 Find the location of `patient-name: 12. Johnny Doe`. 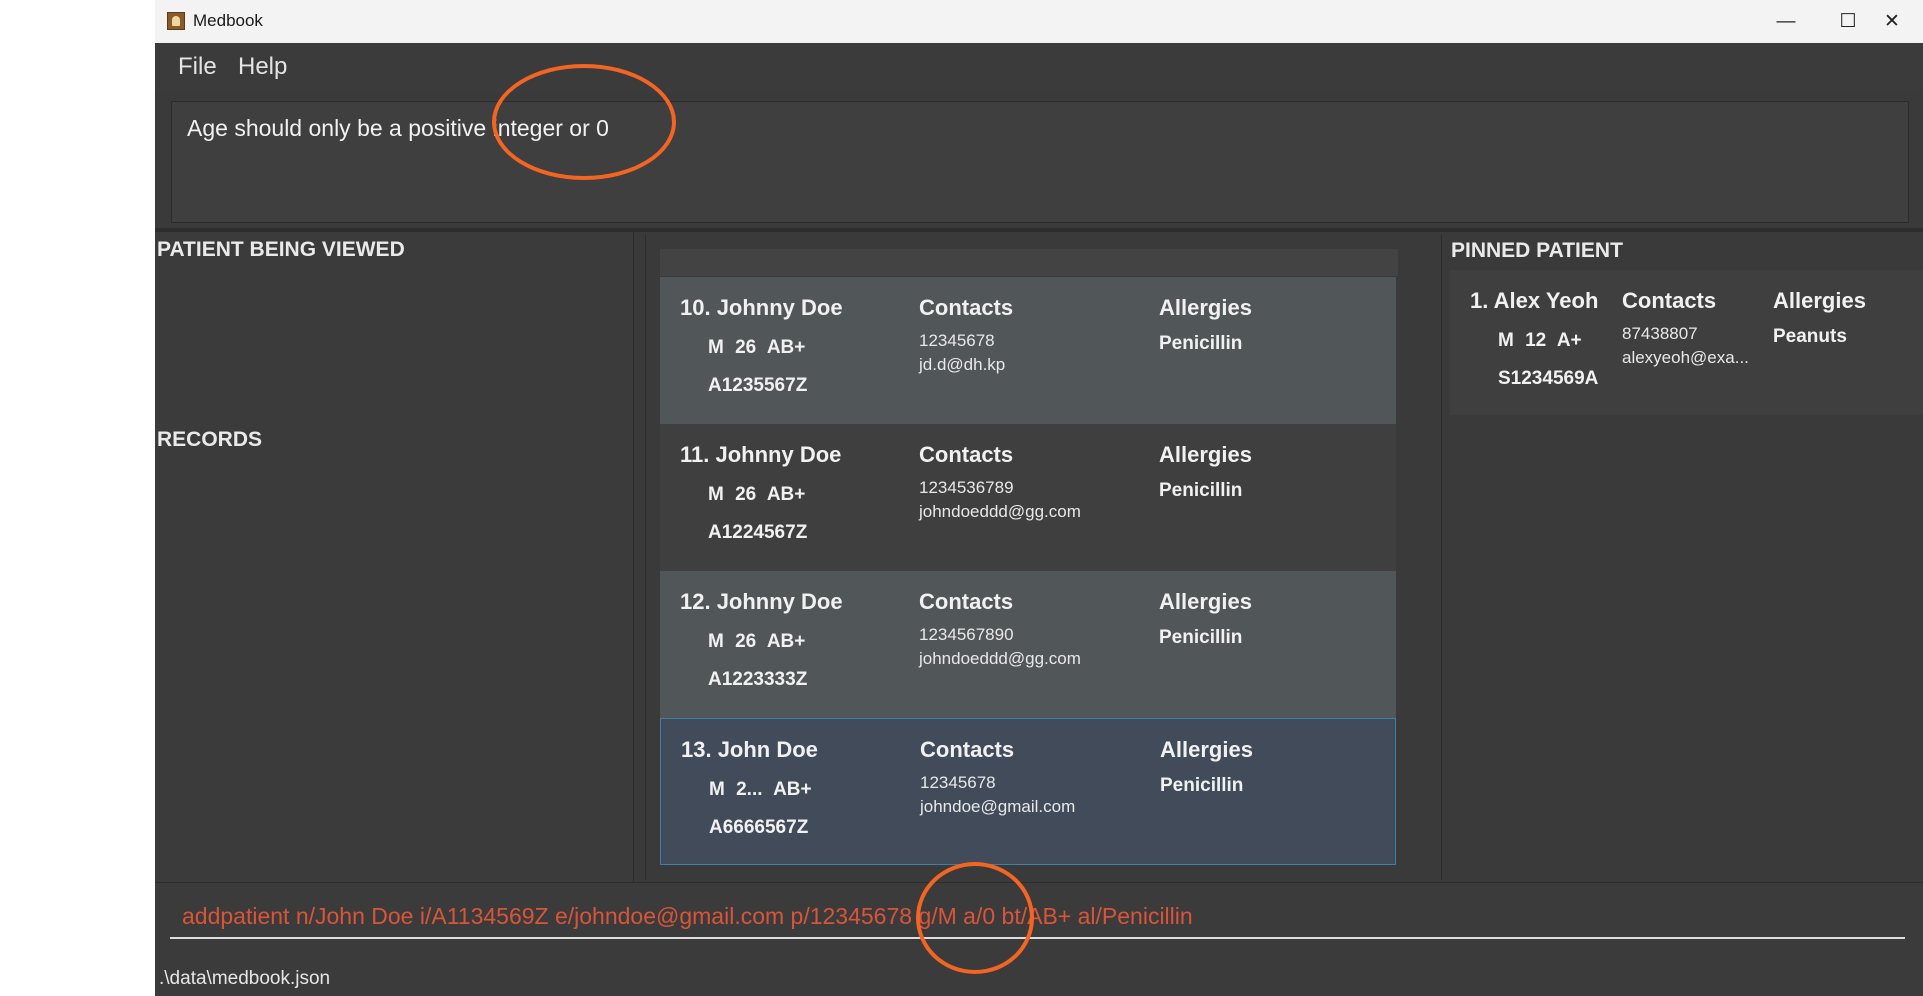

patient-name: 12. Johnny Doe is located at coordinates (761, 601).